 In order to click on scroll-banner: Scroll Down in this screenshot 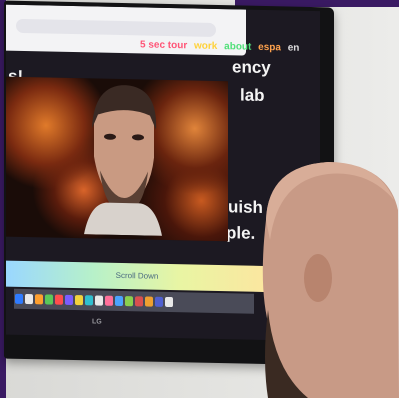, I will do `click(137, 276)`.